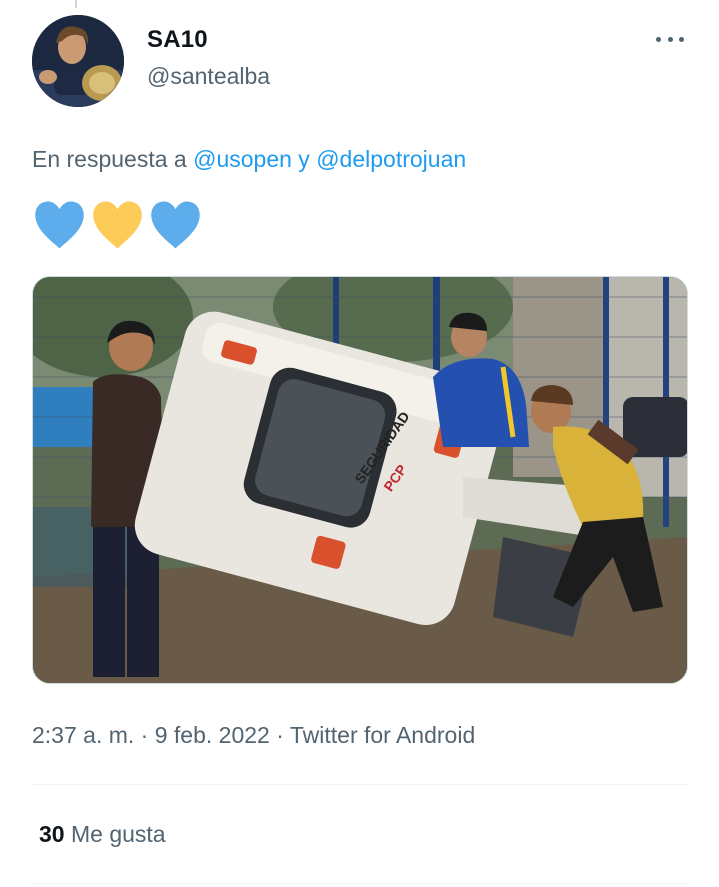  Describe the element at coordinates (360, 62) in the screenshot. I see `tweet-header: SA10 @santealba` at that location.